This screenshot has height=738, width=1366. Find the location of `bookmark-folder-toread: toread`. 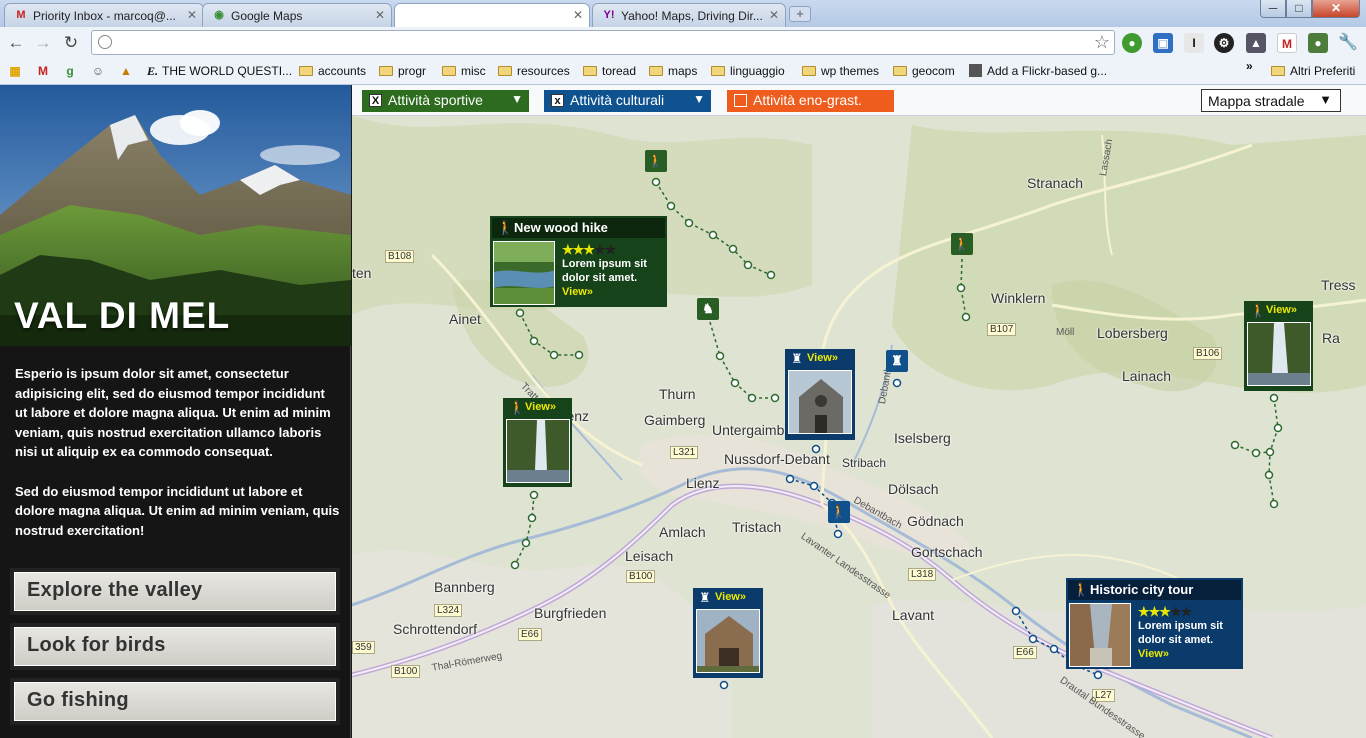

bookmark-folder-toread: toread is located at coordinates (609, 71).